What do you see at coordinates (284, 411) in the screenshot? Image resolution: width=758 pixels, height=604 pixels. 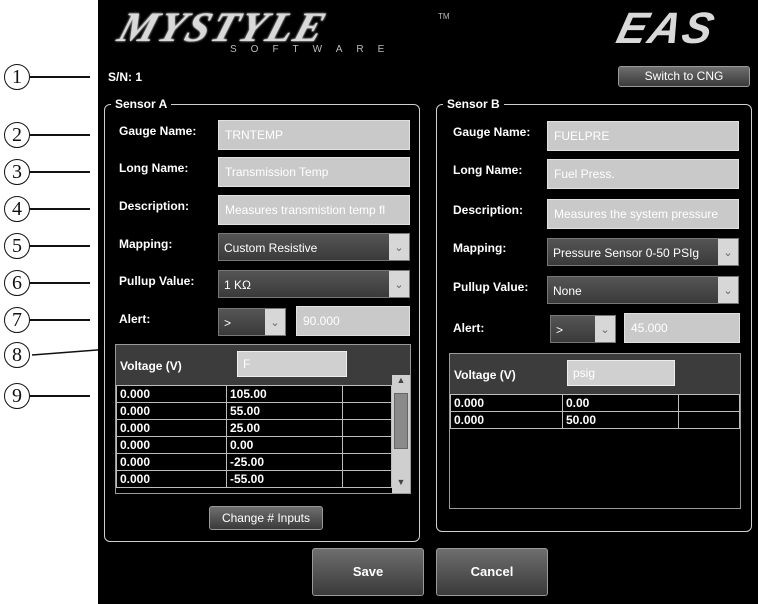 I see `value-cell: 55.00` at bounding box center [284, 411].